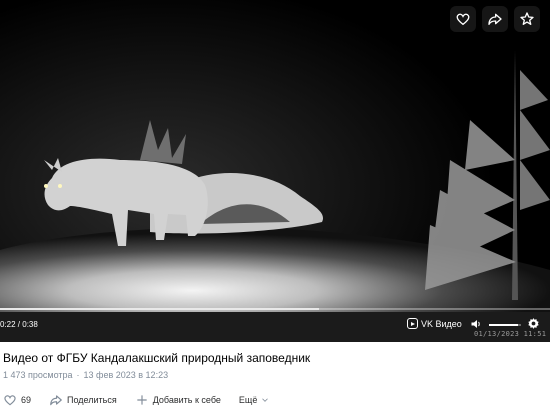  I want to click on share-label: Поделиться, so click(92, 400).